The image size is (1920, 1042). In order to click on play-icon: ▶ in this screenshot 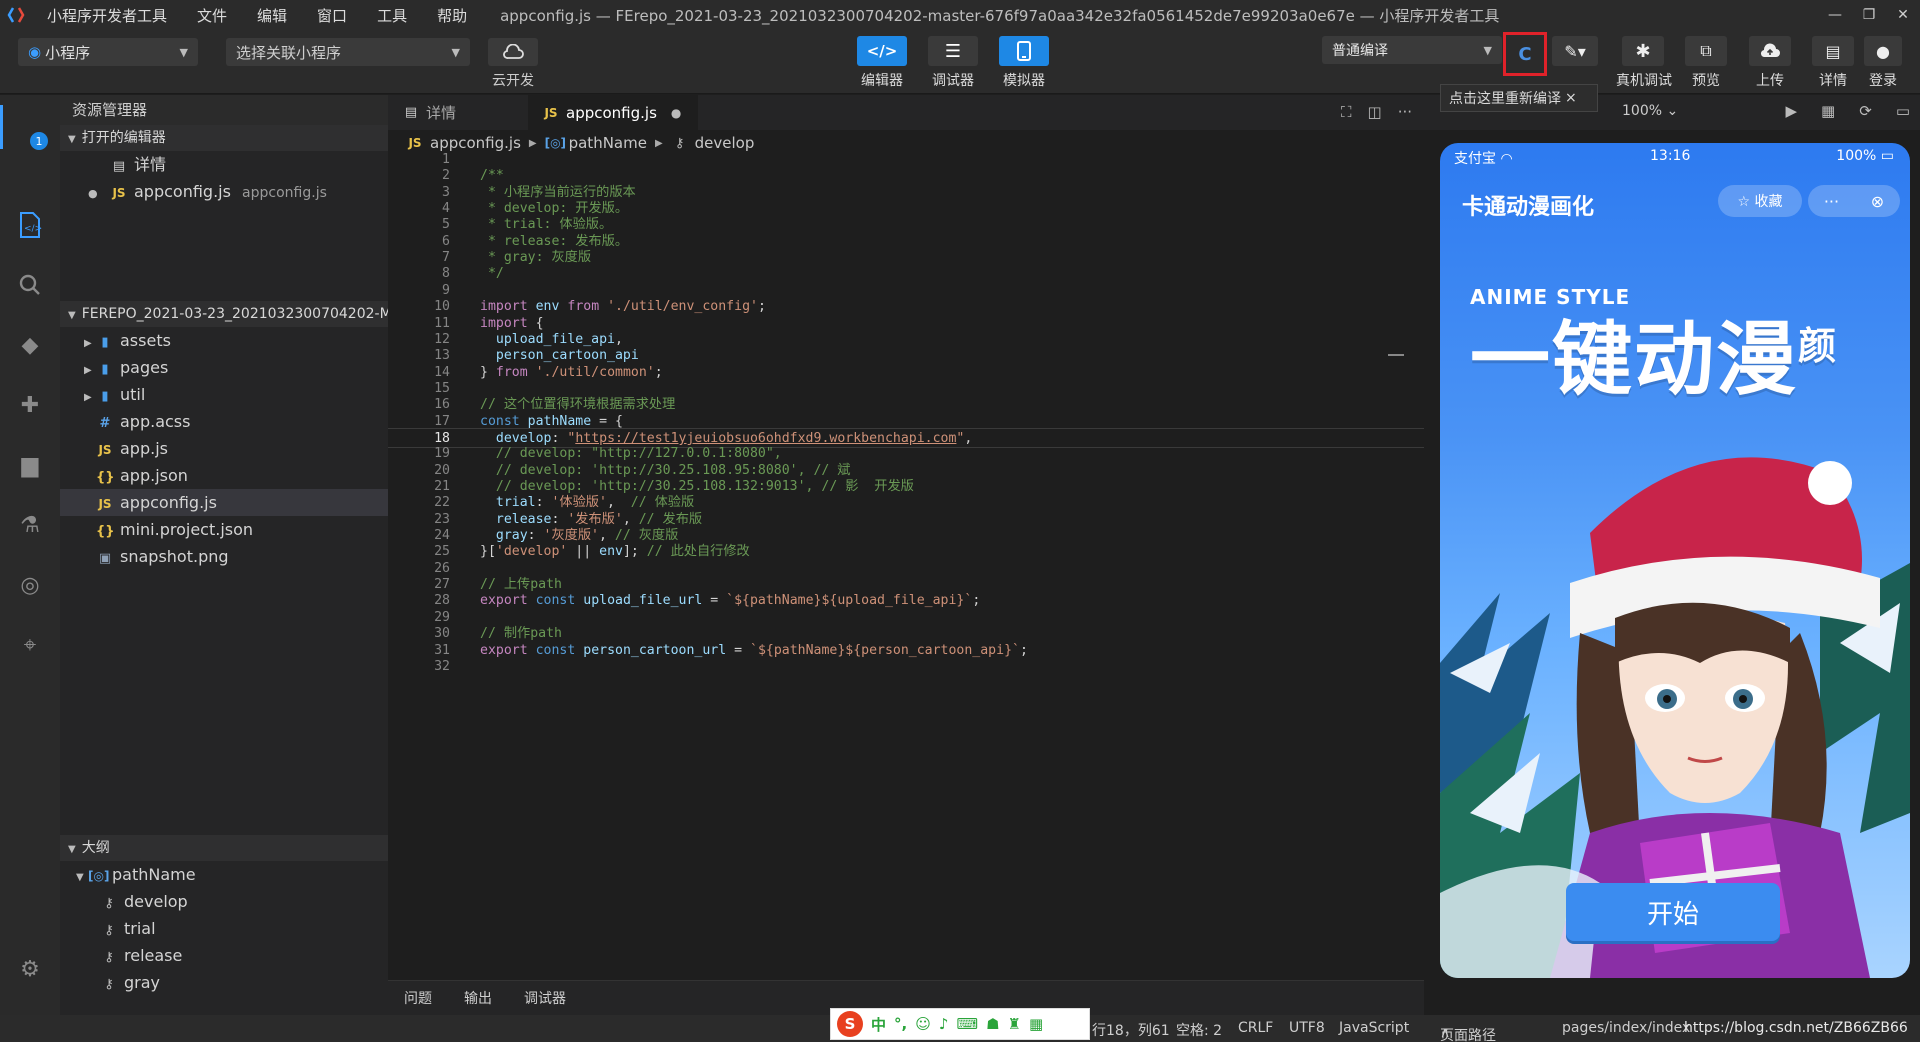, I will do `click(1792, 111)`.